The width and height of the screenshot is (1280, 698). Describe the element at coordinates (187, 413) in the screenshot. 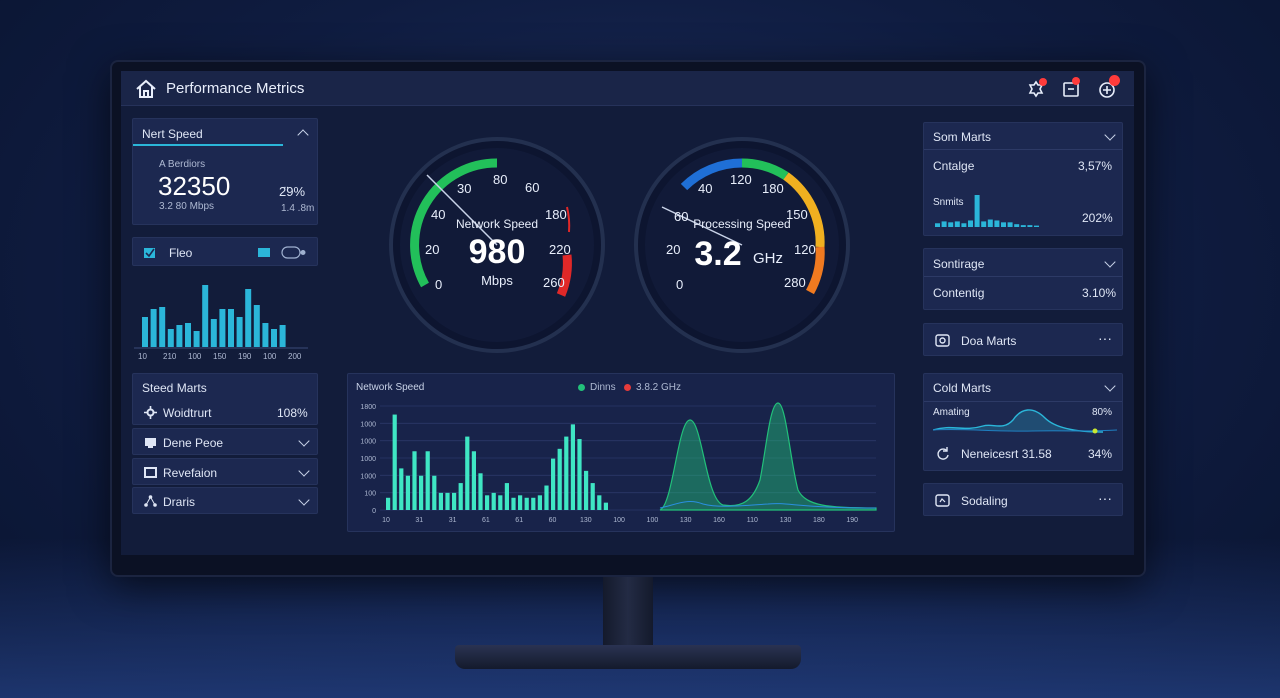

I see `menu-item-label: Woidtrurt` at that location.